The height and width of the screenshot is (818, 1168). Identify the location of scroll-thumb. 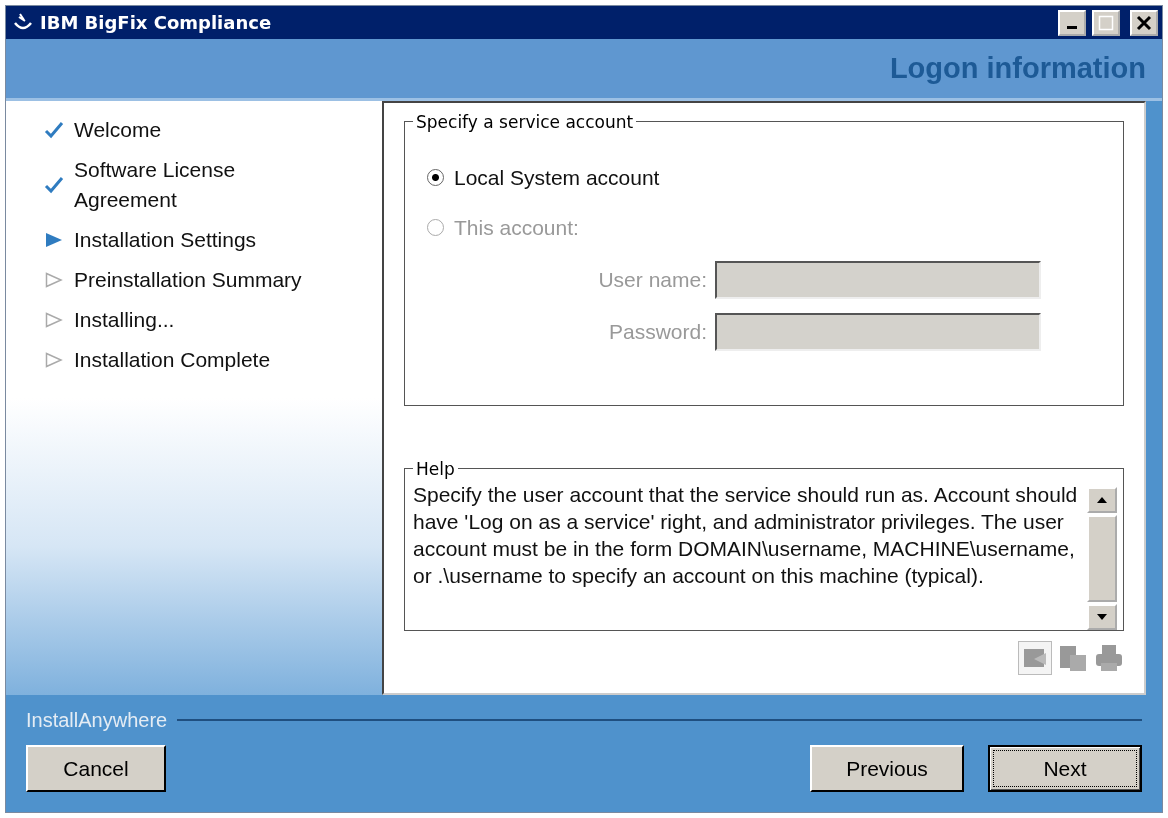
(1102, 558).